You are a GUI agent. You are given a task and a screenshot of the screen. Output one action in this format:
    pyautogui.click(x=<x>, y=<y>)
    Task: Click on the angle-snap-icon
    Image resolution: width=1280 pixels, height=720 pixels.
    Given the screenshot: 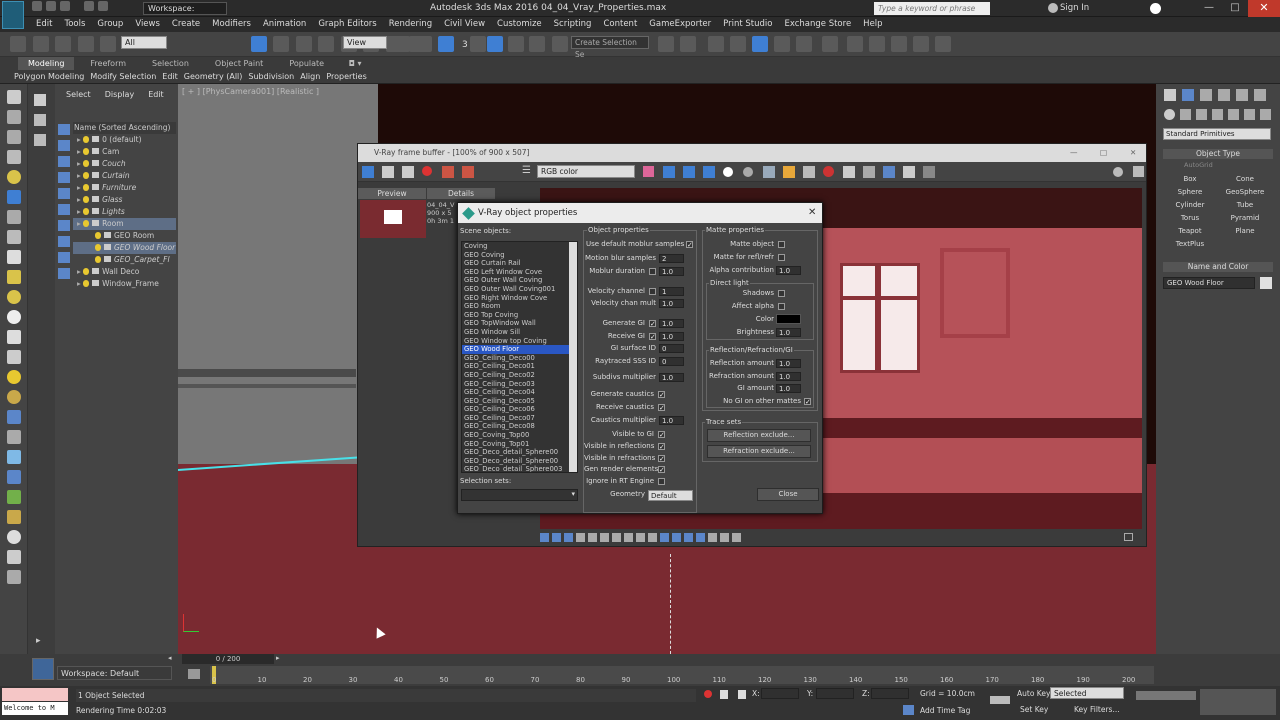 What is the action you would take?
    pyautogui.click(x=495, y=44)
    